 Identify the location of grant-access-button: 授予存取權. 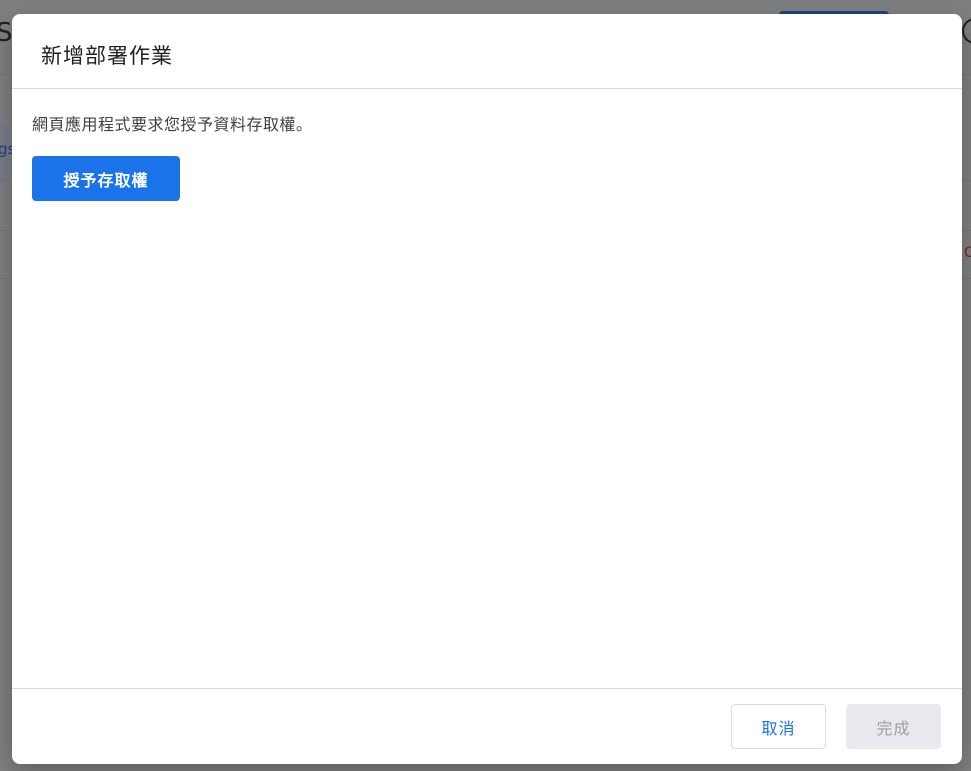
(106, 178).